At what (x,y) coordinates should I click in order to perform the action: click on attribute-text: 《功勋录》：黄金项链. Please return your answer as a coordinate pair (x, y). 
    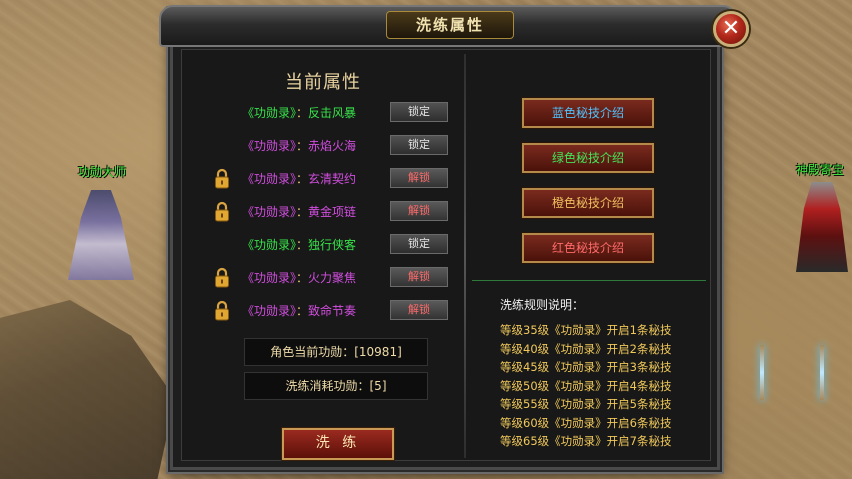
    Looking at the image, I should click on (299, 211).